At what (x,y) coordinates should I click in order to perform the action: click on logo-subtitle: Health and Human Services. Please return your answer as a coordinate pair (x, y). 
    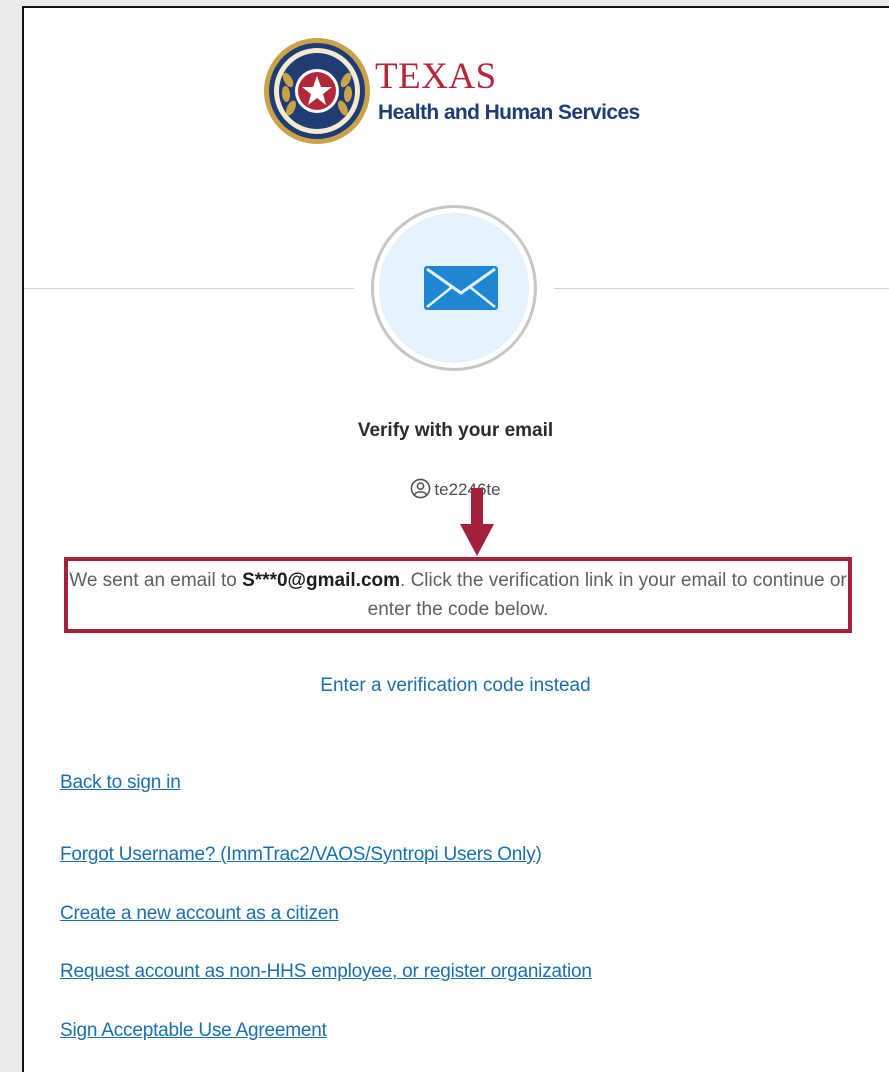
    Looking at the image, I should click on (509, 112).